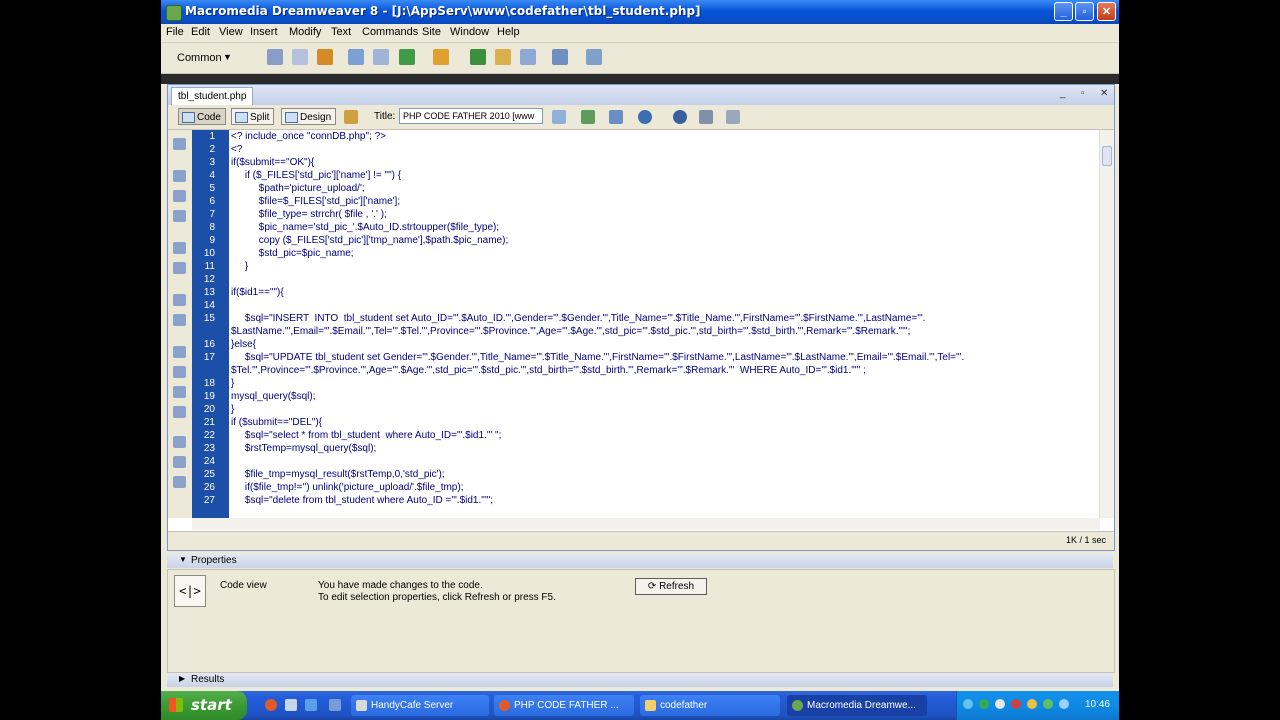 The width and height of the screenshot is (1280, 720). What do you see at coordinates (209, 448) in the screenshot?
I see `line-number: 23` at bounding box center [209, 448].